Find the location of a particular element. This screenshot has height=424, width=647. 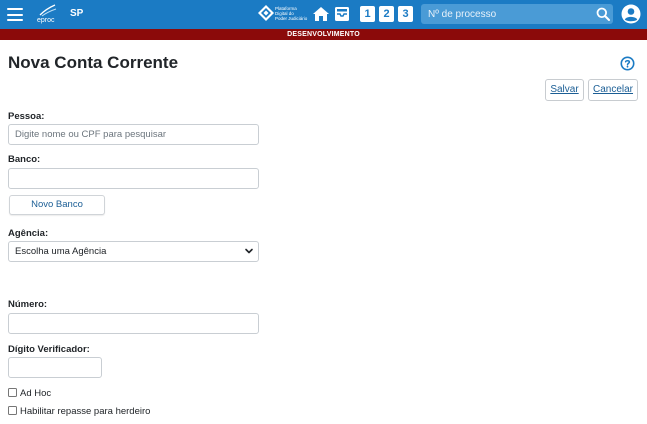

agencia-select: Escolha uma Agência is located at coordinates (133, 251).